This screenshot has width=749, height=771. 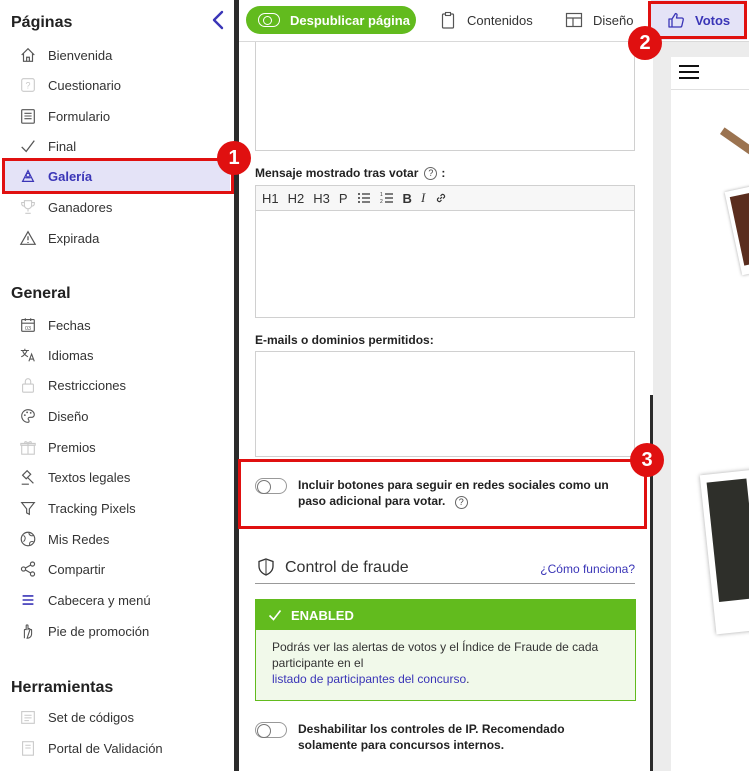 What do you see at coordinates (28, 238) in the screenshot?
I see `warning-icon` at bounding box center [28, 238].